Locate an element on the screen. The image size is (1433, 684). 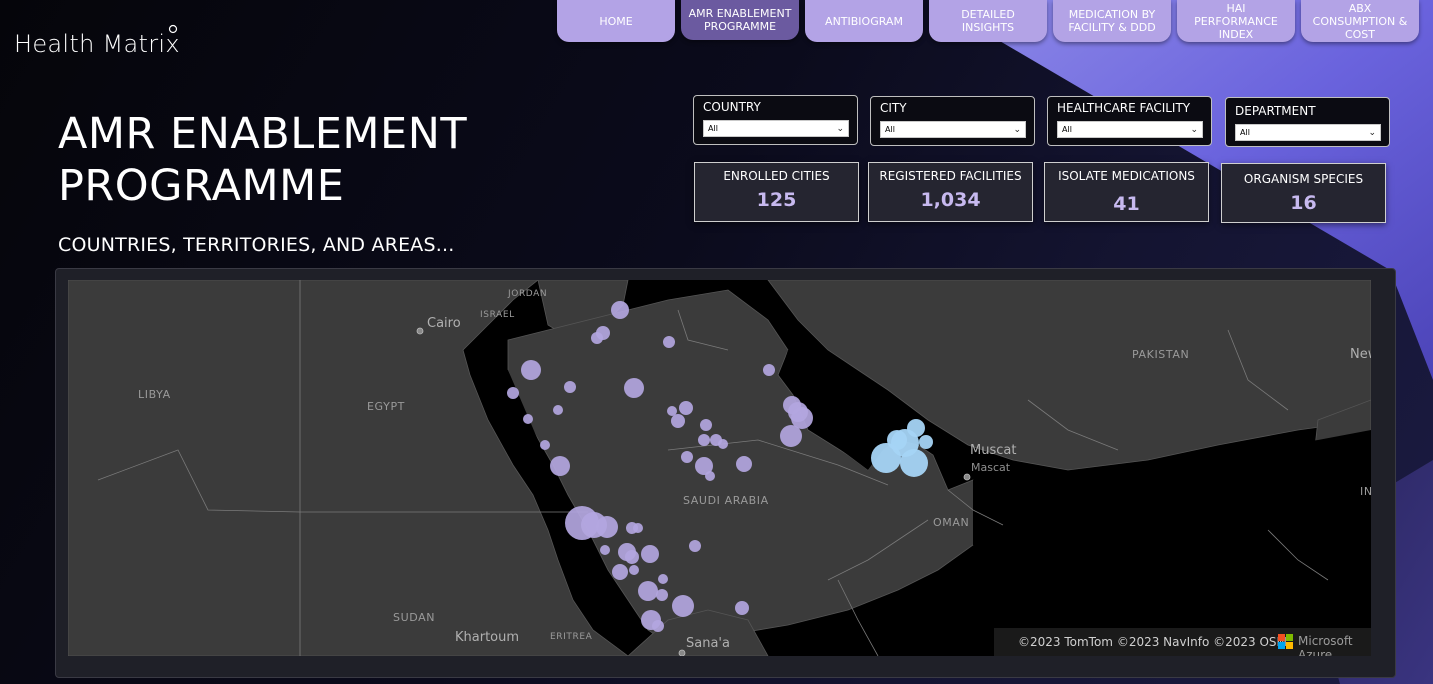
department-dropdown: All ⌄ is located at coordinates (1308, 132).